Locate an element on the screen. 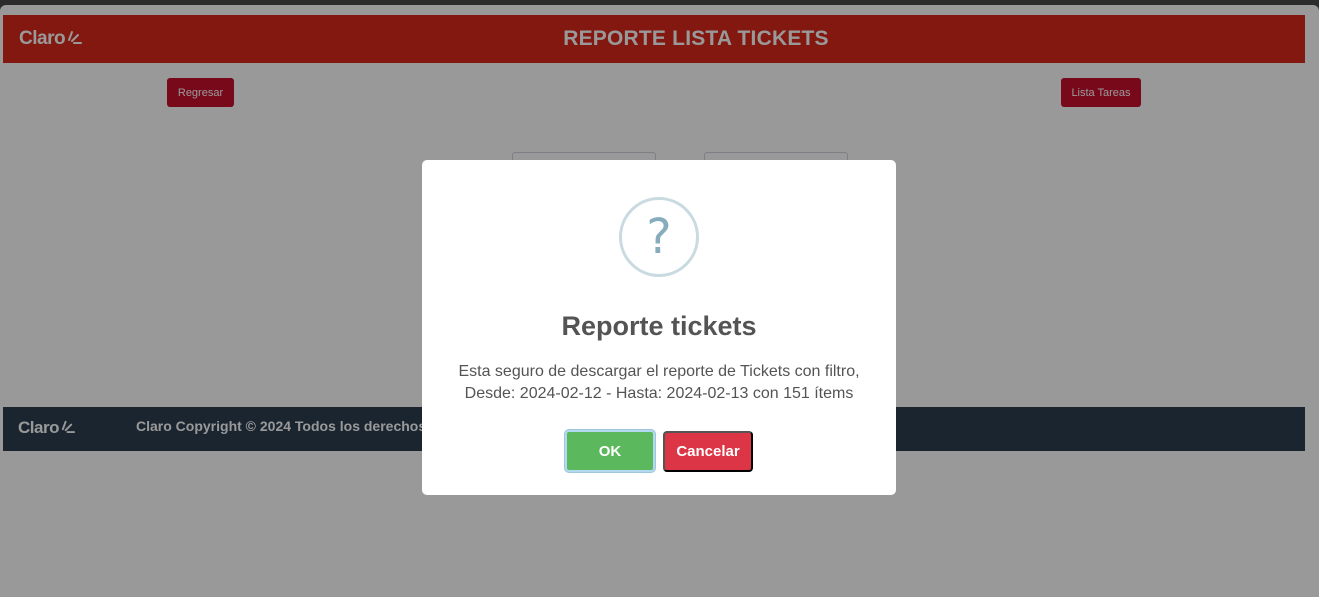 The height and width of the screenshot is (597, 1319). question-icon: ? is located at coordinates (659, 237).